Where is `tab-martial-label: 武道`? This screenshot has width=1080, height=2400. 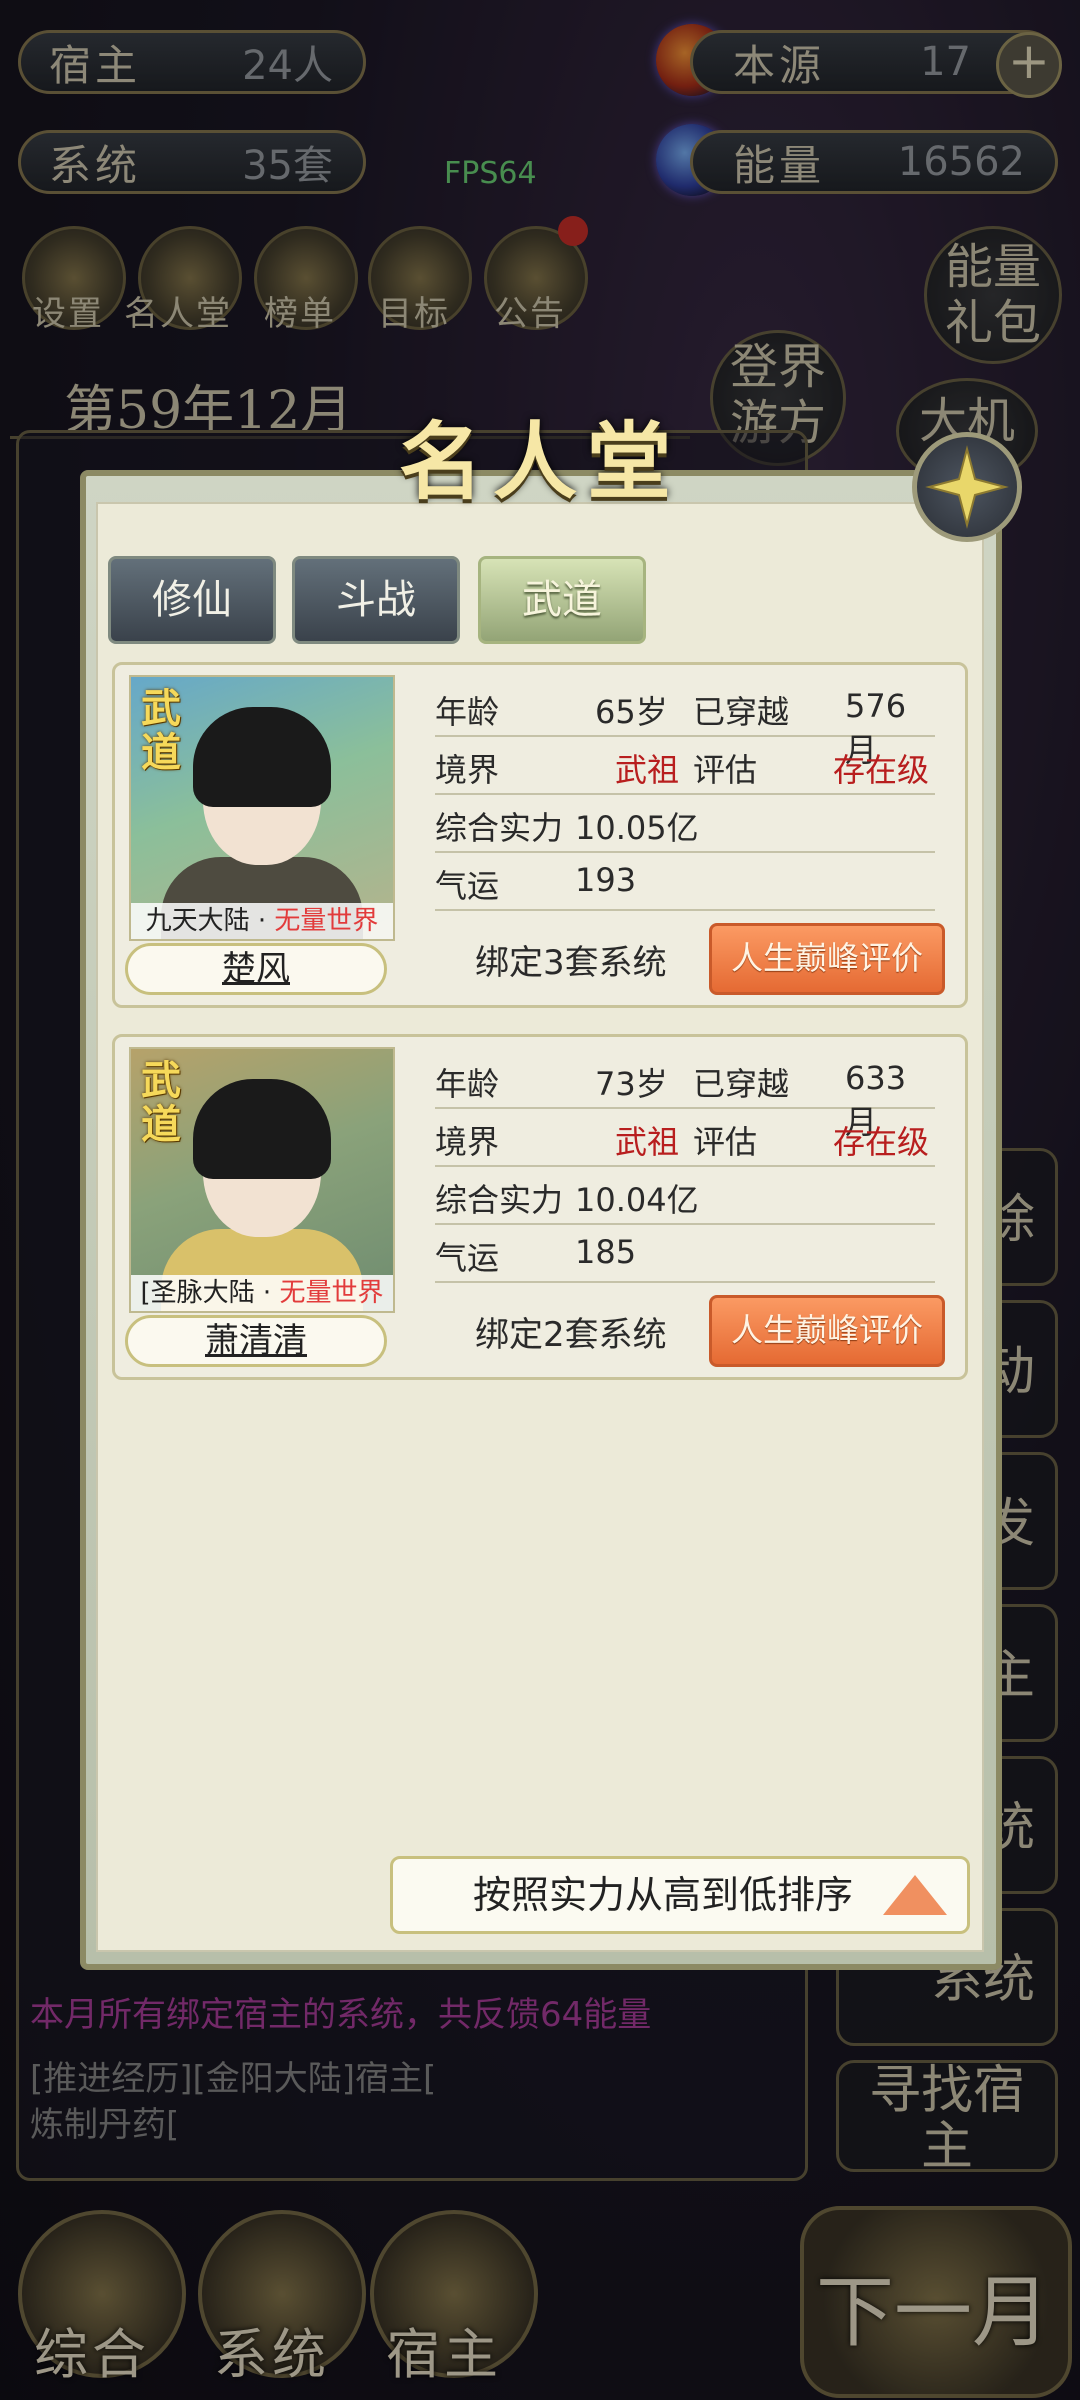 tab-martial-label: 武道 is located at coordinates (562, 600).